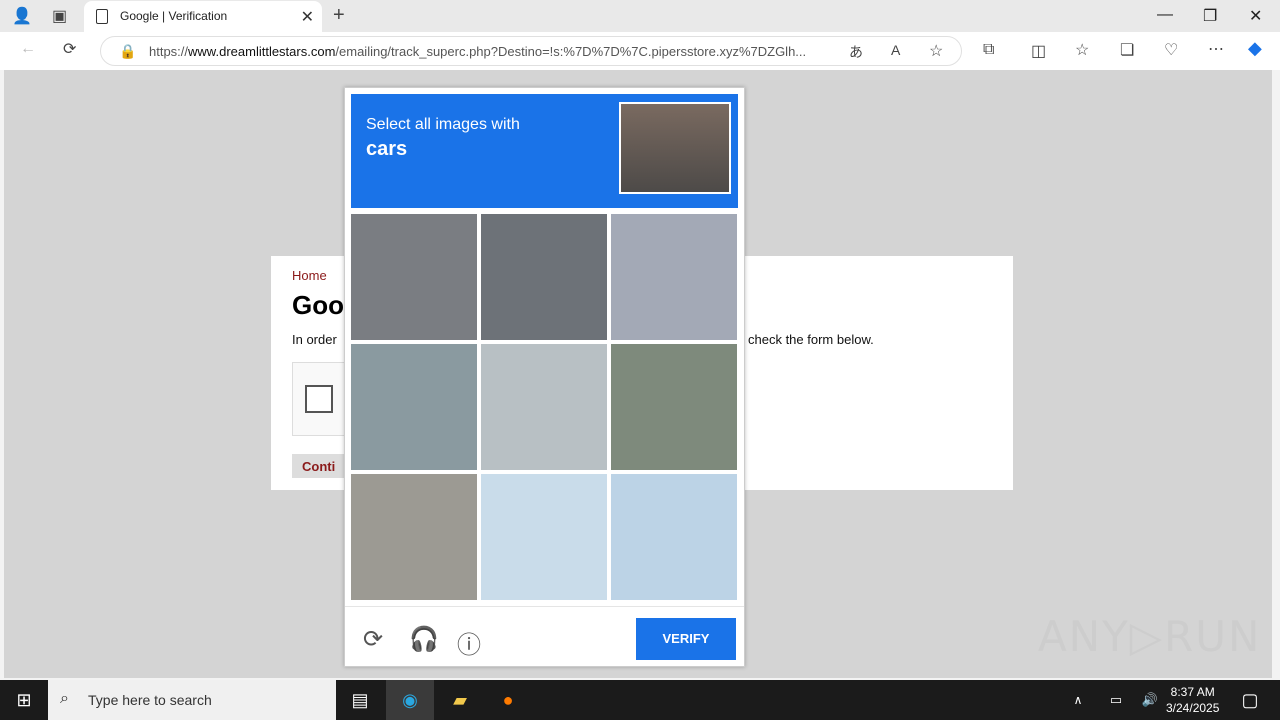  Describe the element at coordinates (150, 700) in the screenshot. I see `search-placeholder: Type here to search` at that location.